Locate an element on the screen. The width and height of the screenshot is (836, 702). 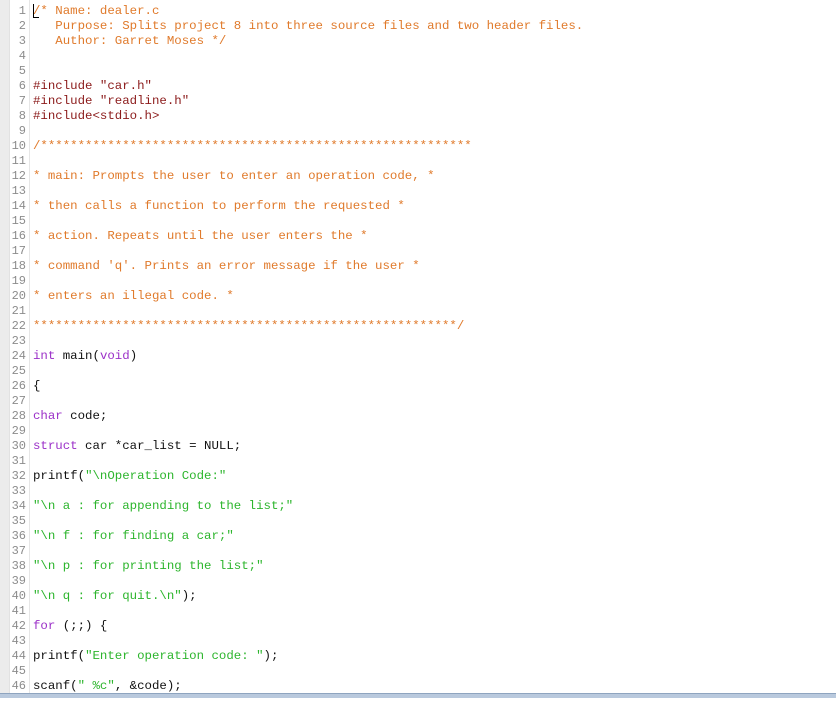
code-line: 44 printf("Enter operation code: "); is located at coordinates (418, 656).